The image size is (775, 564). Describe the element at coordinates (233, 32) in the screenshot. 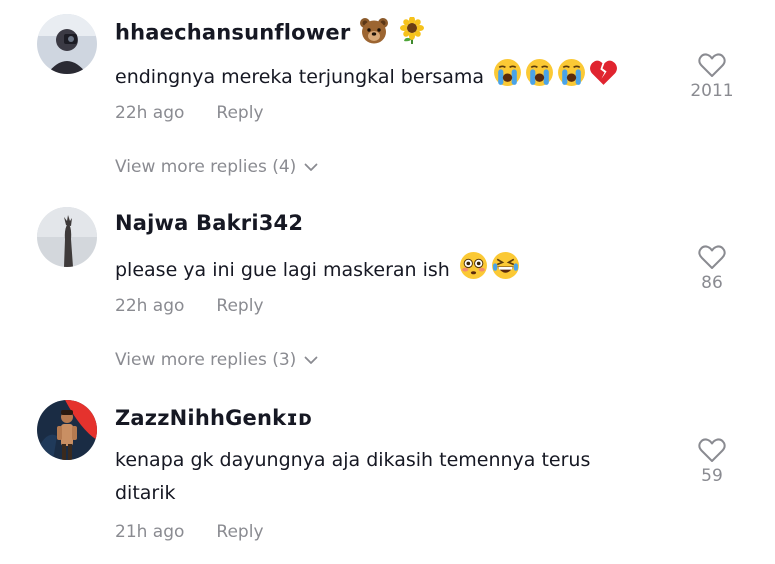

I see `username-text: hhaechansunflower` at that location.